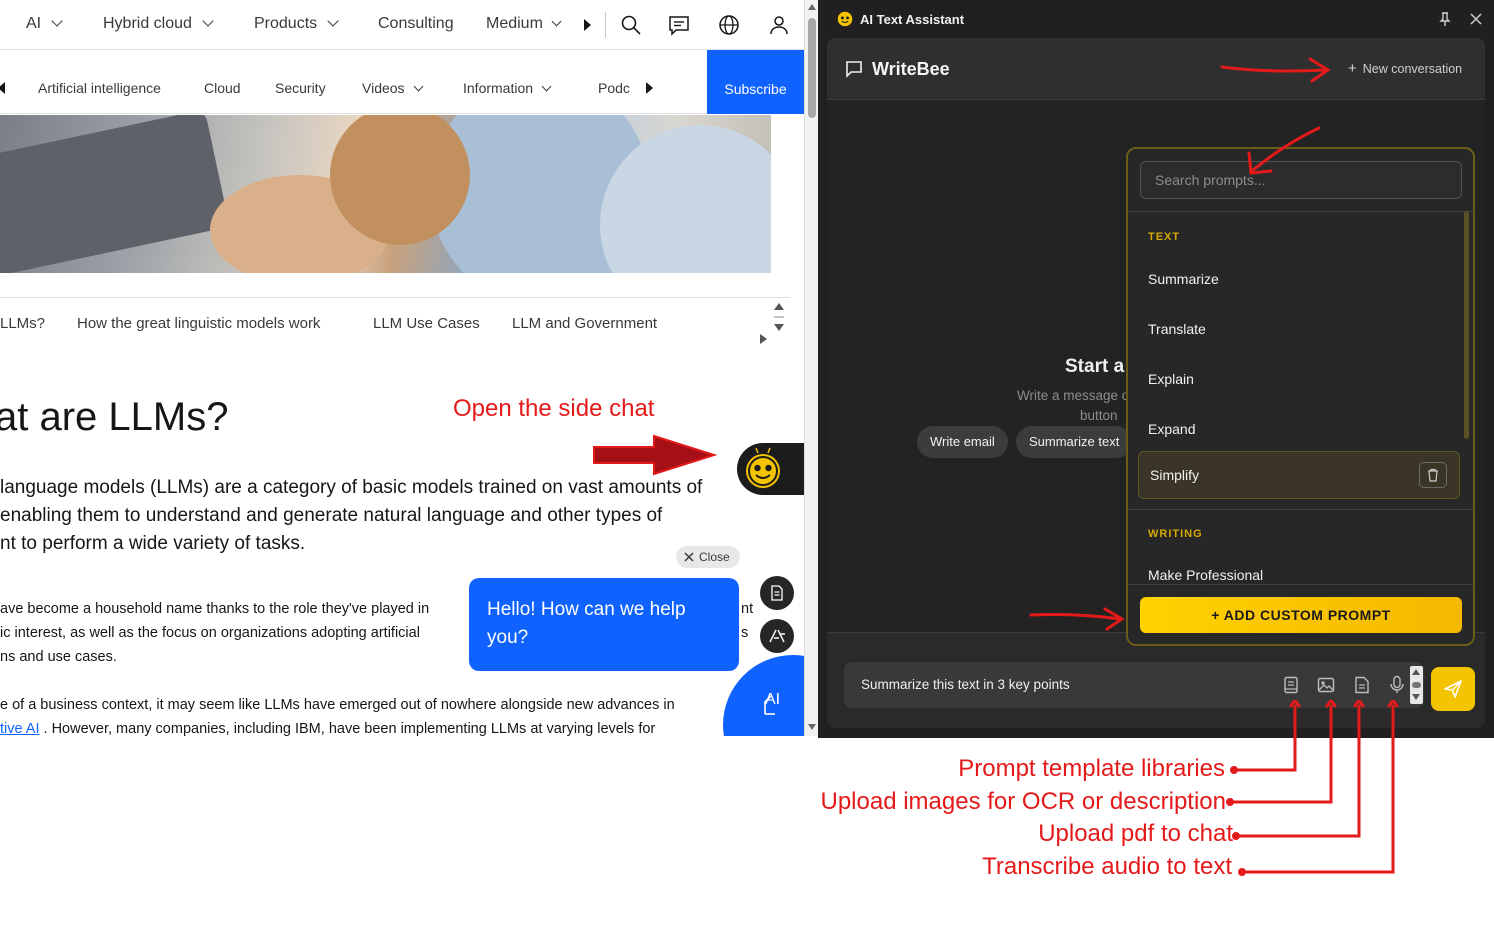  I want to click on chip-summarize-text: Summarize text, so click(1074, 442).